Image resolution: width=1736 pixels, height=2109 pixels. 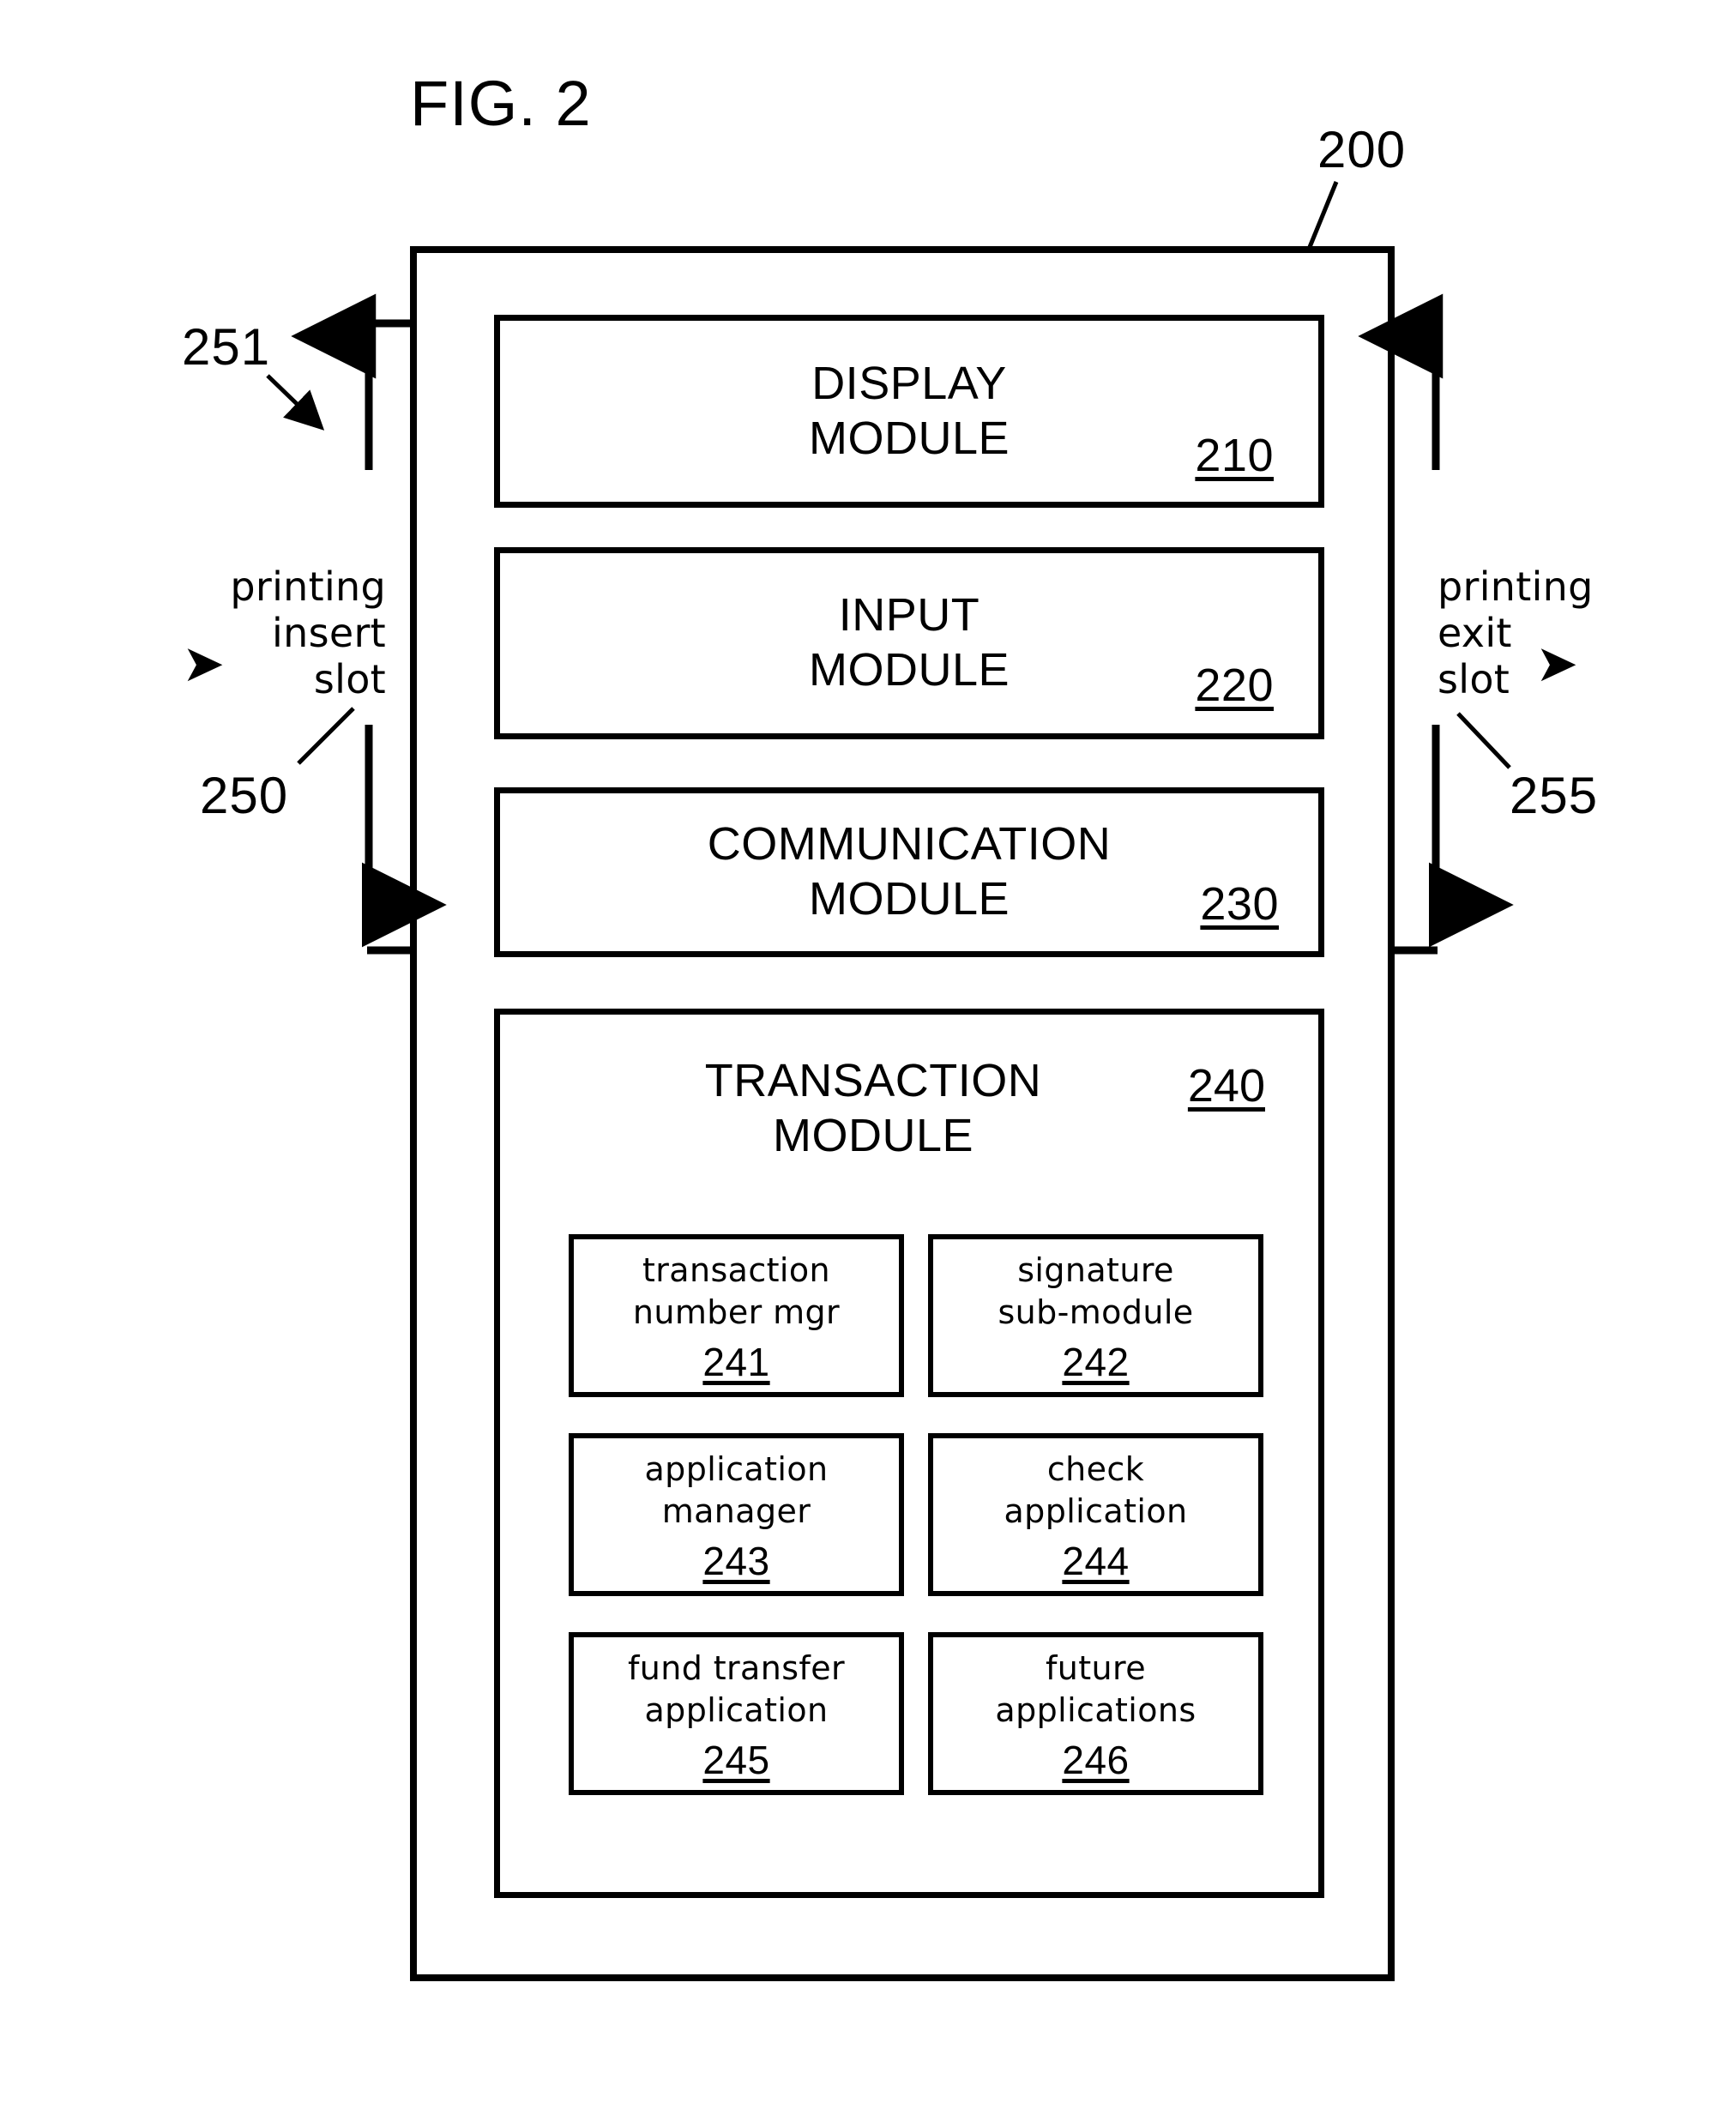 What do you see at coordinates (244, 795) in the screenshot?
I see `reference-numeral-250: 250` at bounding box center [244, 795].